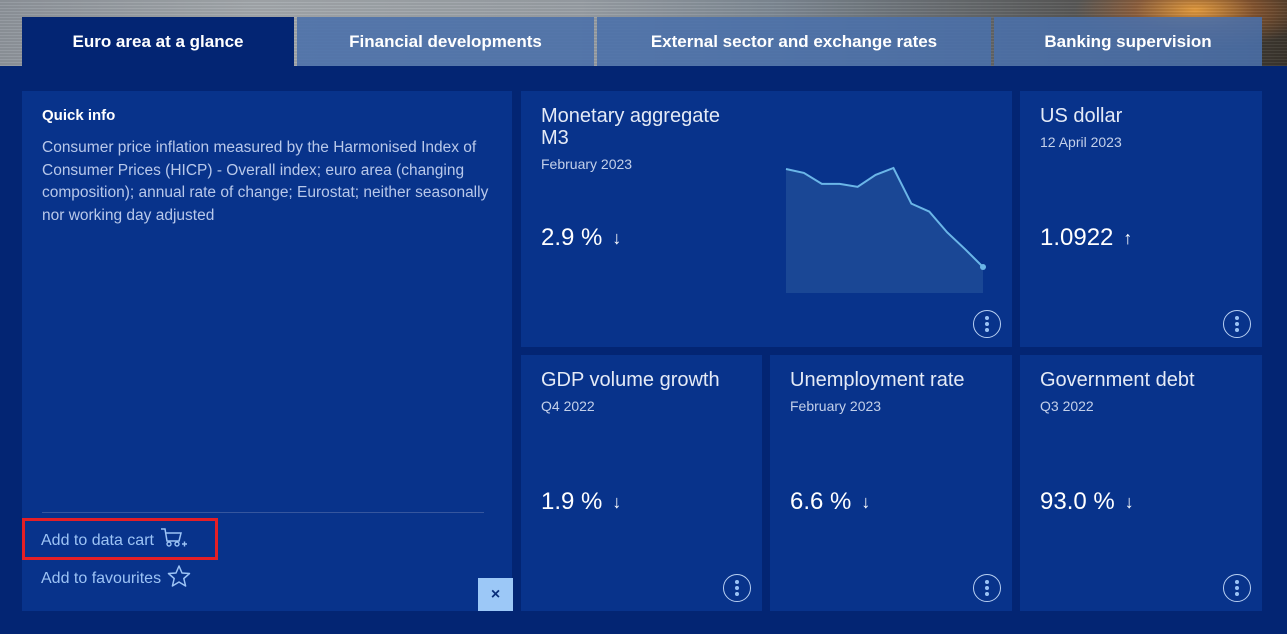  What do you see at coordinates (1128, 237) in the screenshot?
I see `arrow-up-icon: ↑` at bounding box center [1128, 237].